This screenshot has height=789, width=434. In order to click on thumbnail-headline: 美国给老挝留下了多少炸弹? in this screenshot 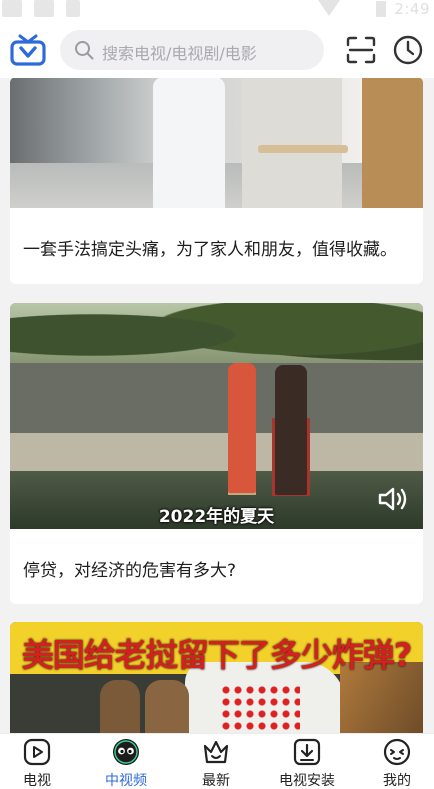, I will do `click(217, 655)`.